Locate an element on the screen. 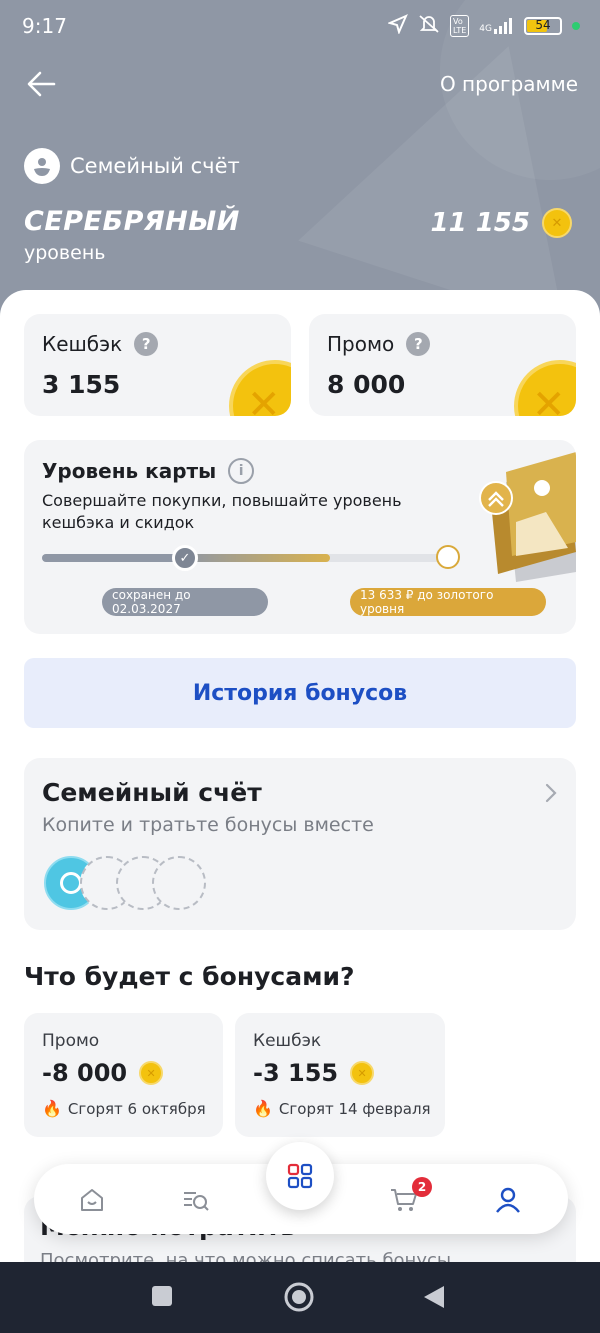  family-account-label: Семейный счёт is located at coordinates (155, 166).